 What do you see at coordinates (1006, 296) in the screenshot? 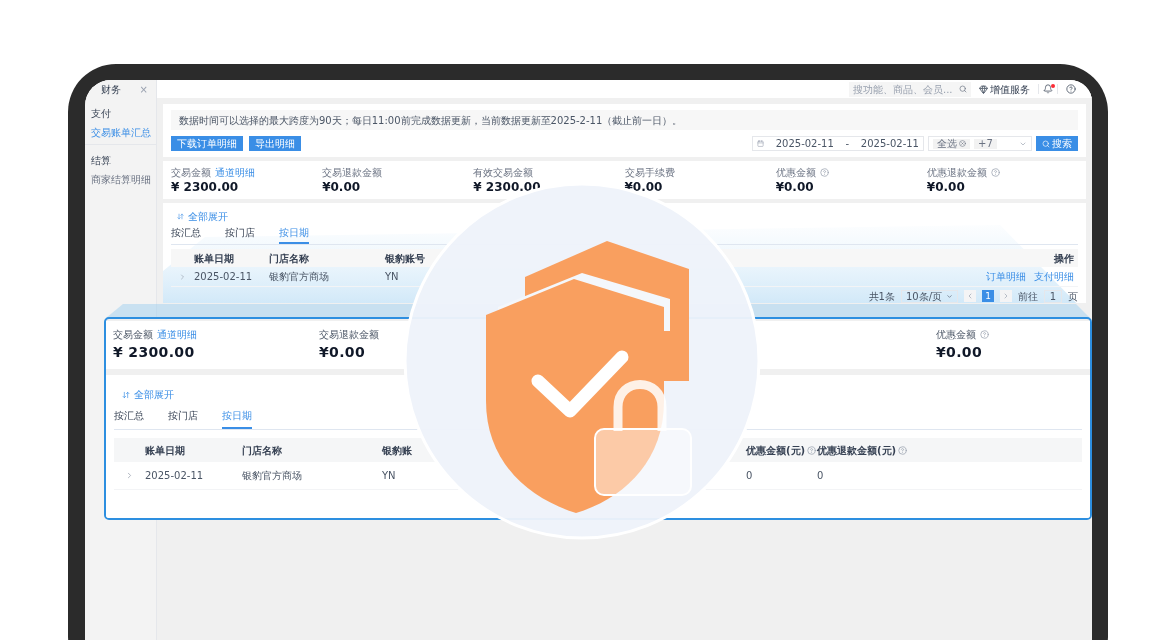
I see `next-page-button` at bounding box center [1006, 296].